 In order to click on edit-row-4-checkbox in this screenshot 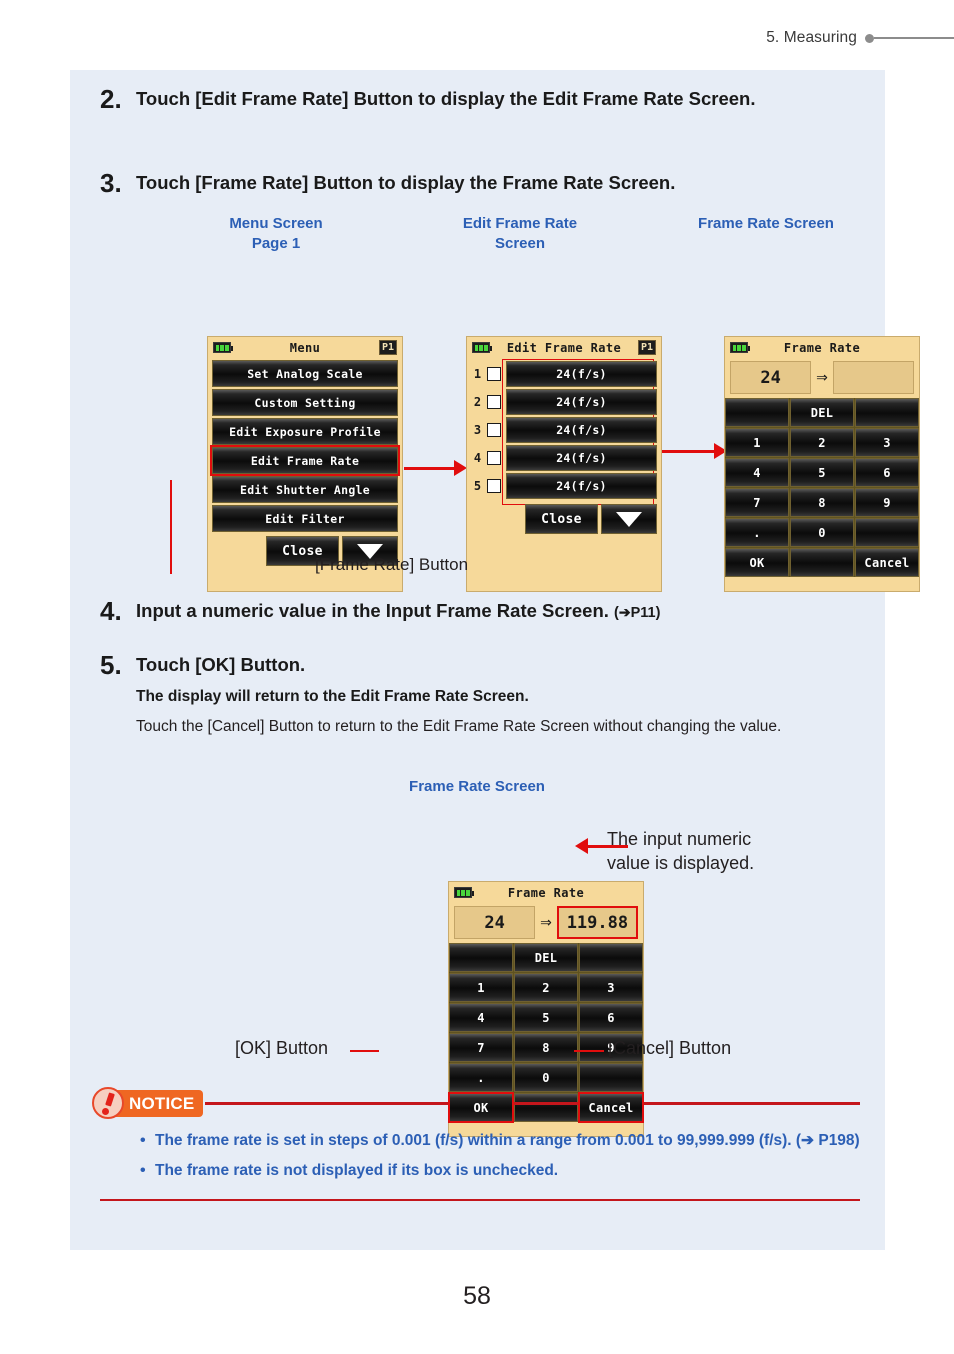, I will do `click(494, 458)`.